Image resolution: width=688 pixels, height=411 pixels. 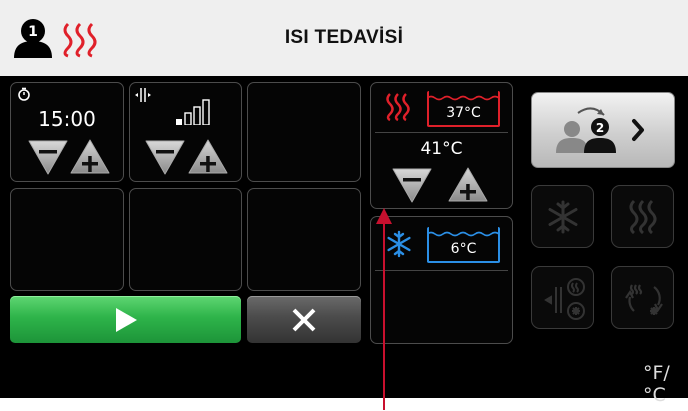 I want to click on timer-decrease-button, so click(x=48, y=157).